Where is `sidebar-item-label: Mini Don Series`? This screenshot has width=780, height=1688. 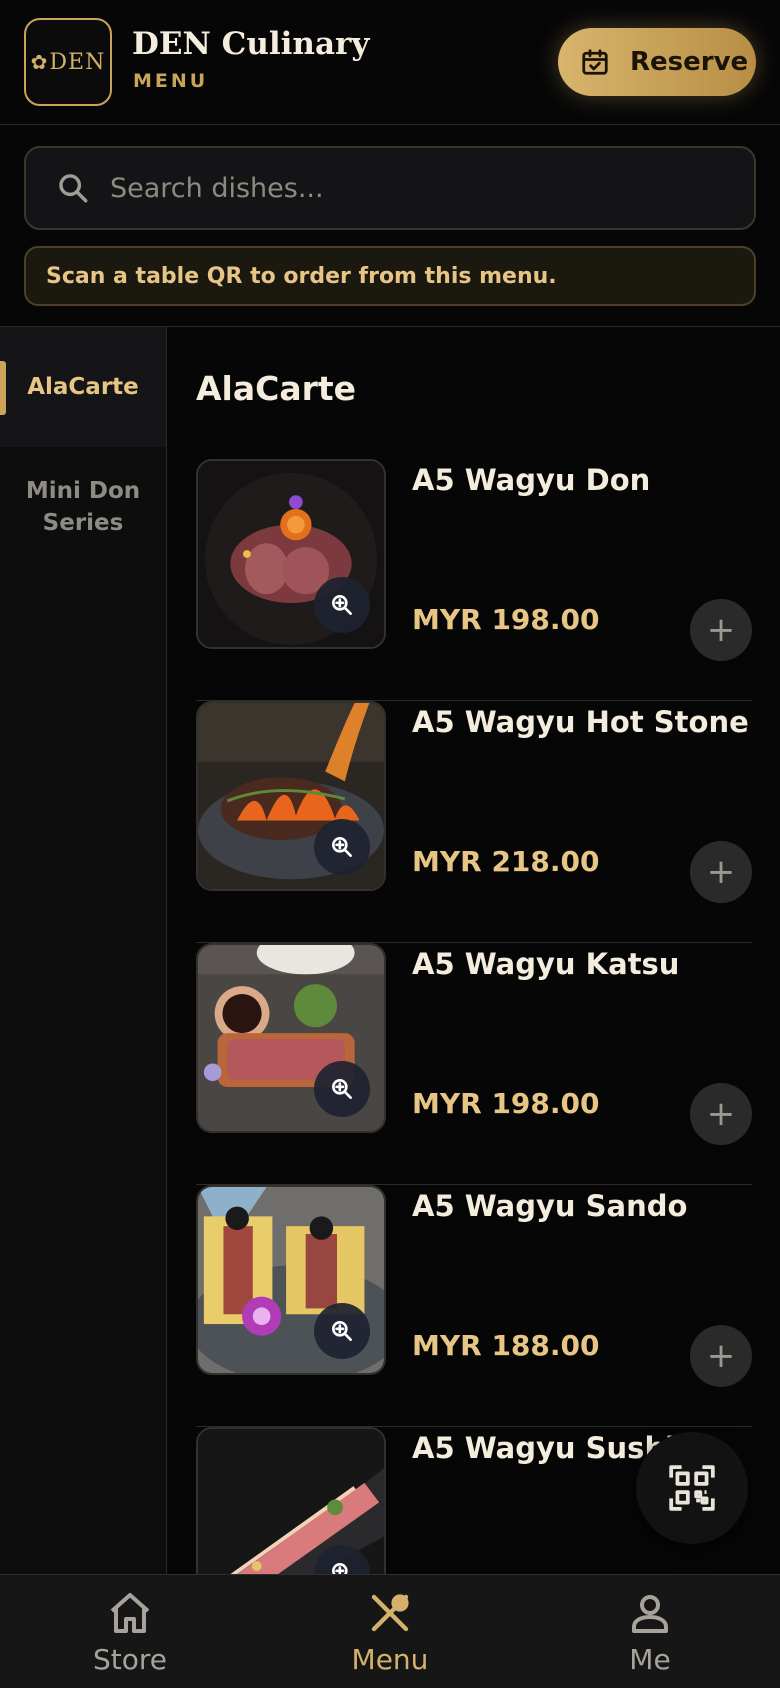
sidebar-item-label: Mini Don Series is located at coordinates (83, 507).